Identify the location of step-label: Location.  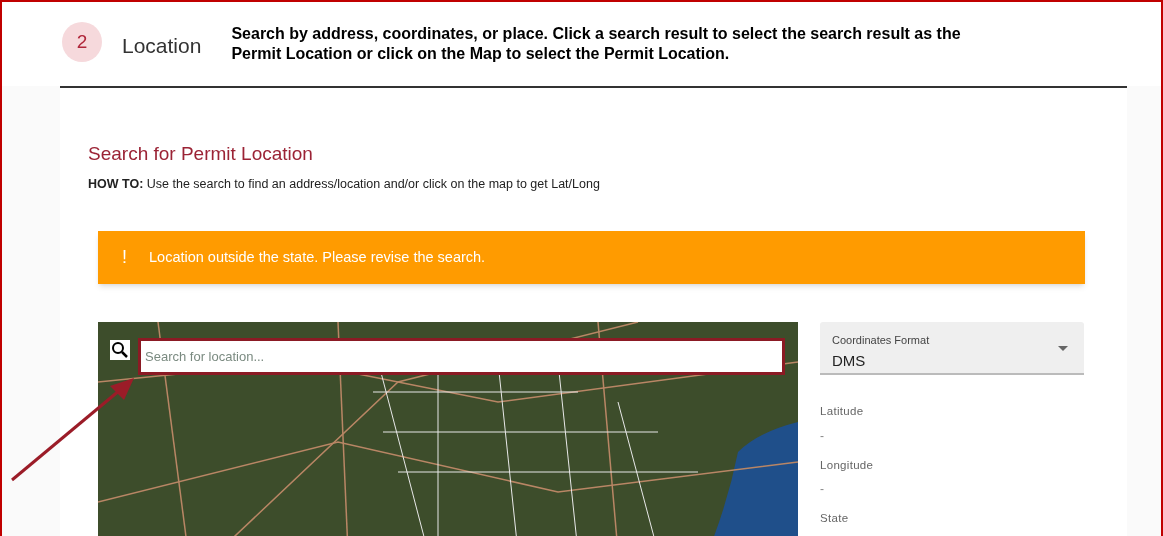
(162, 46).